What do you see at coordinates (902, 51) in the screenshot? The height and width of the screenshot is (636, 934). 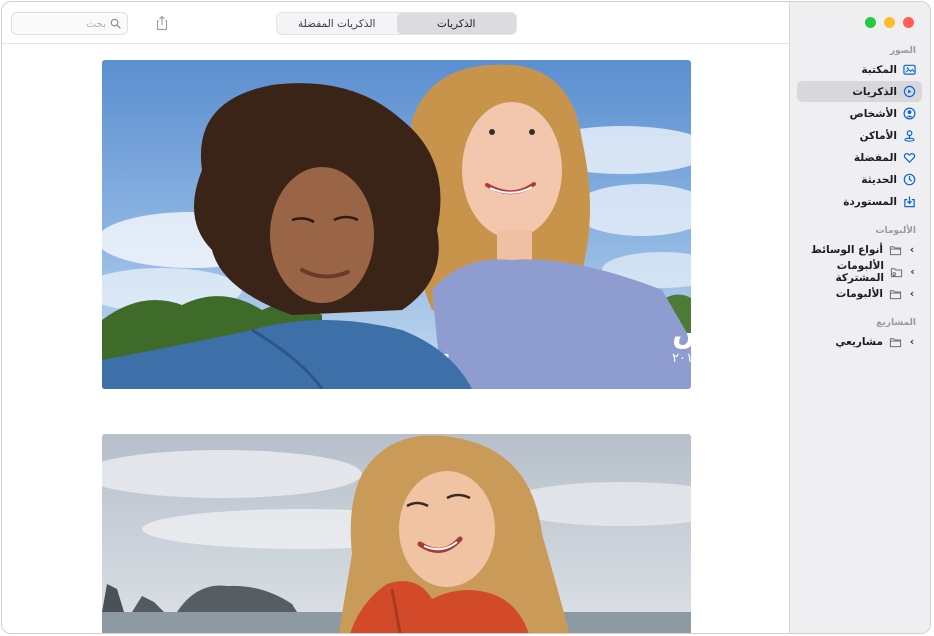 I see `section-title-photos: الصور` at bounding box center [902, 51].